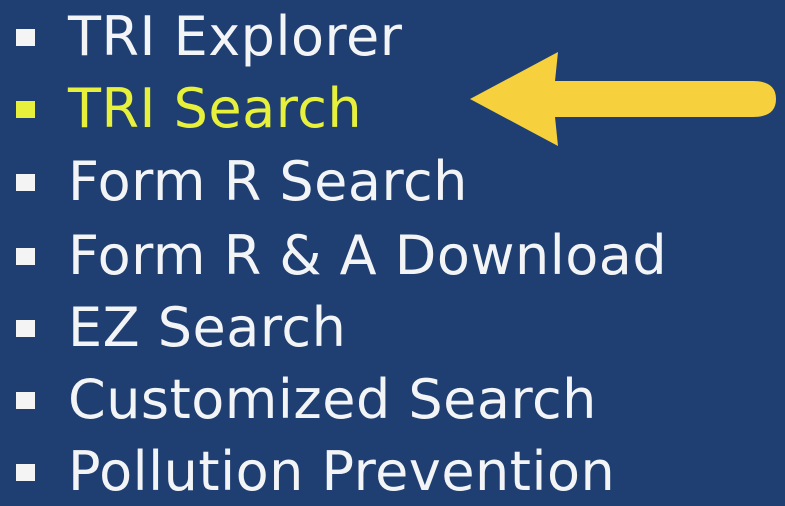 This screenshot has height=506, width=785. What do you see at coordinates (332, 399) in the screenshot?
I see `nav-item-label: Customized Search` at bounding box center [332, 399].